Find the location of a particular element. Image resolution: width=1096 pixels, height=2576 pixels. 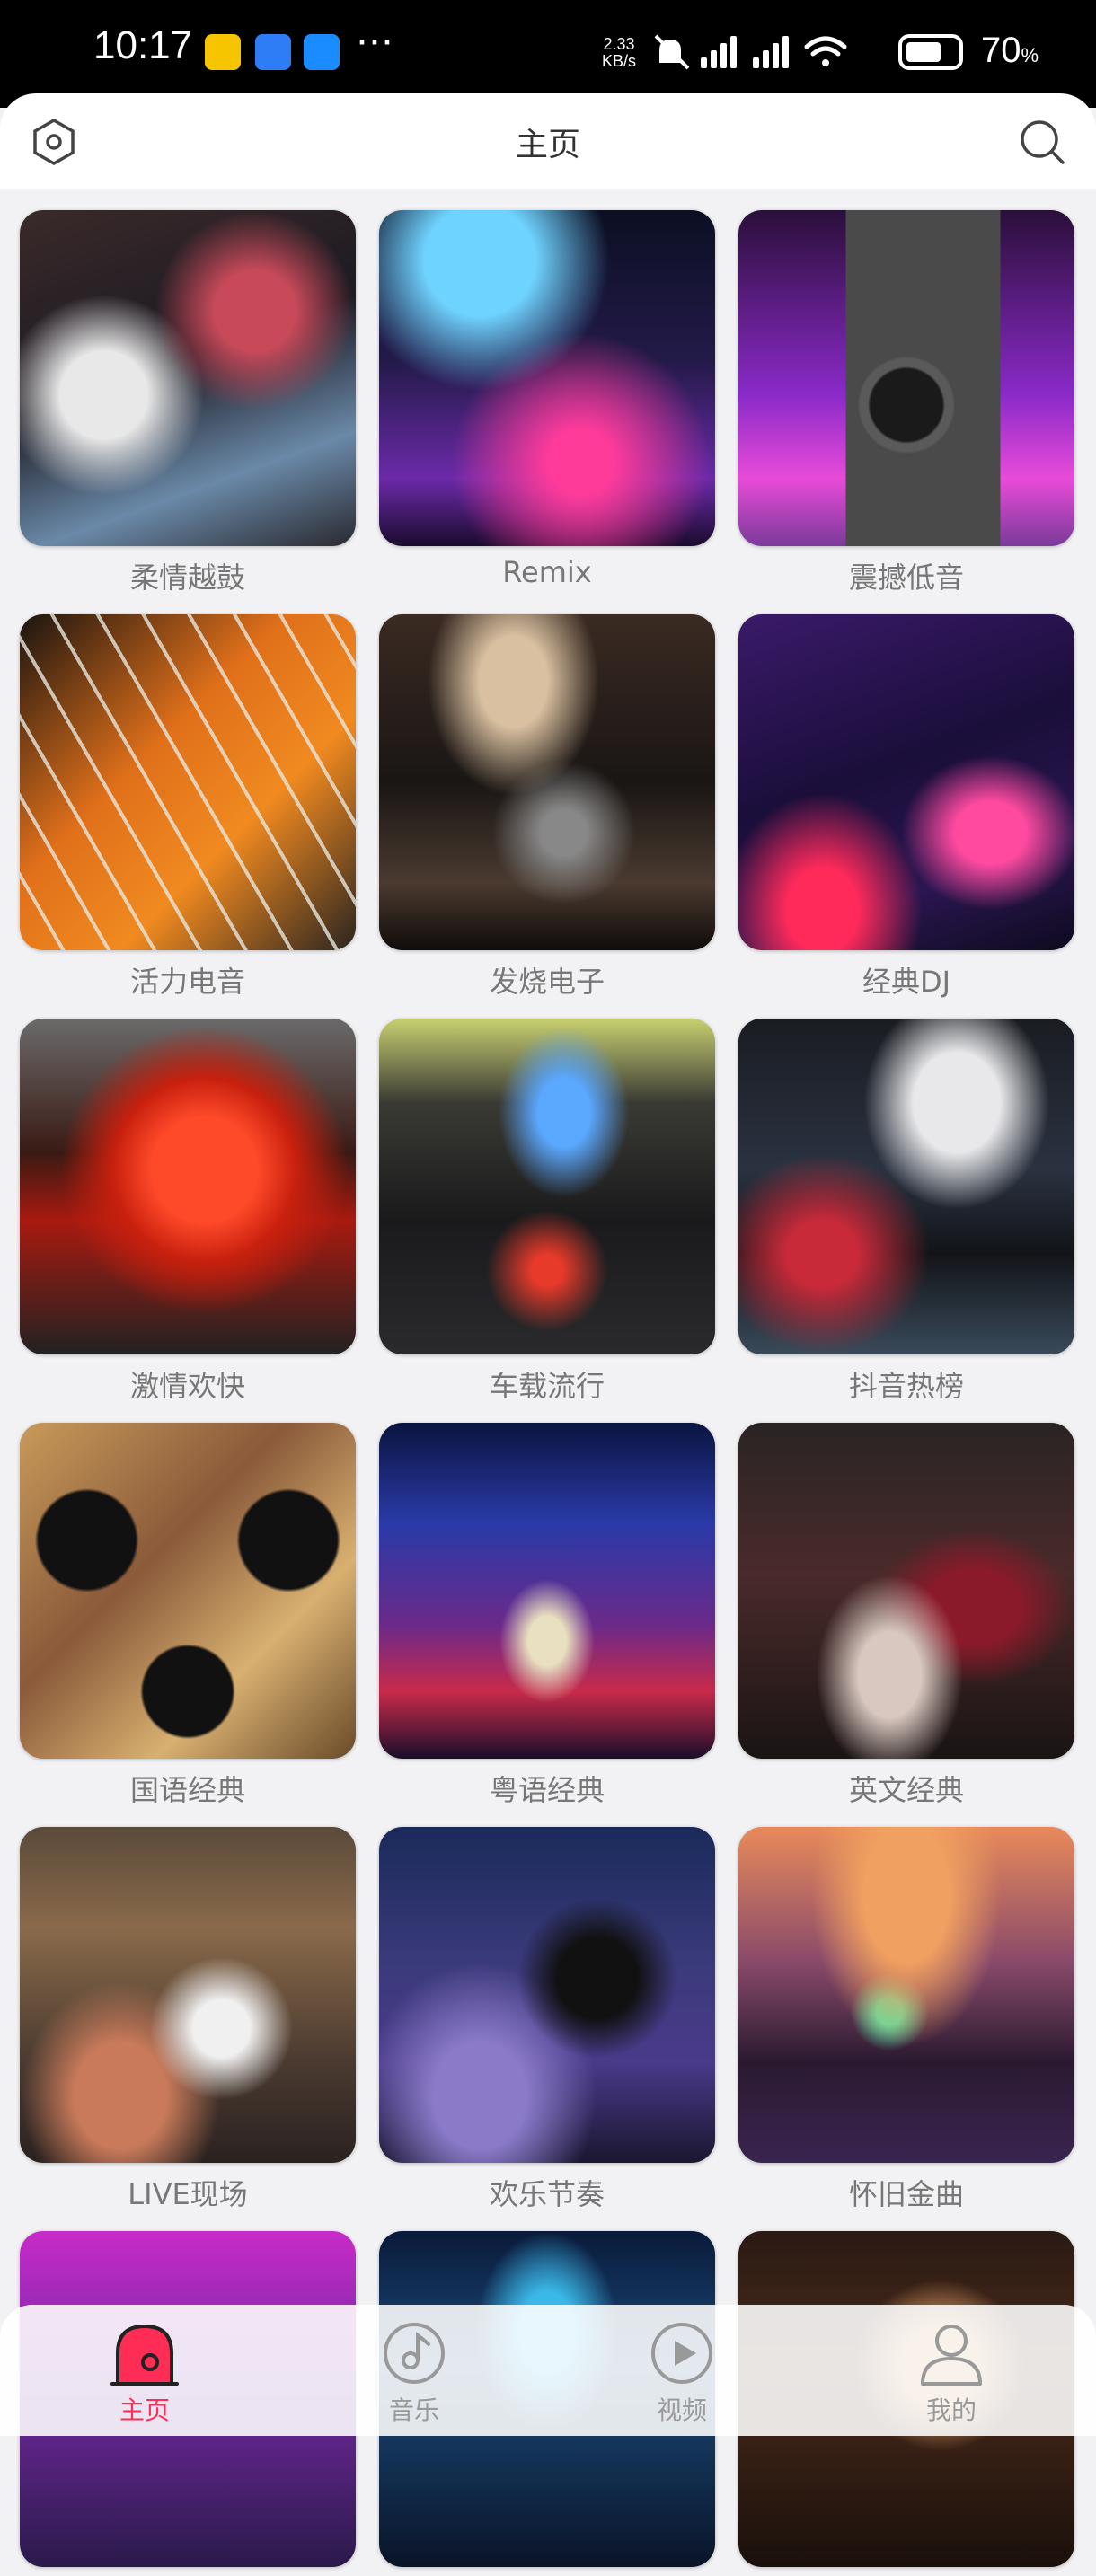

status-time: 10:17 is located at coordinates (143, 45).